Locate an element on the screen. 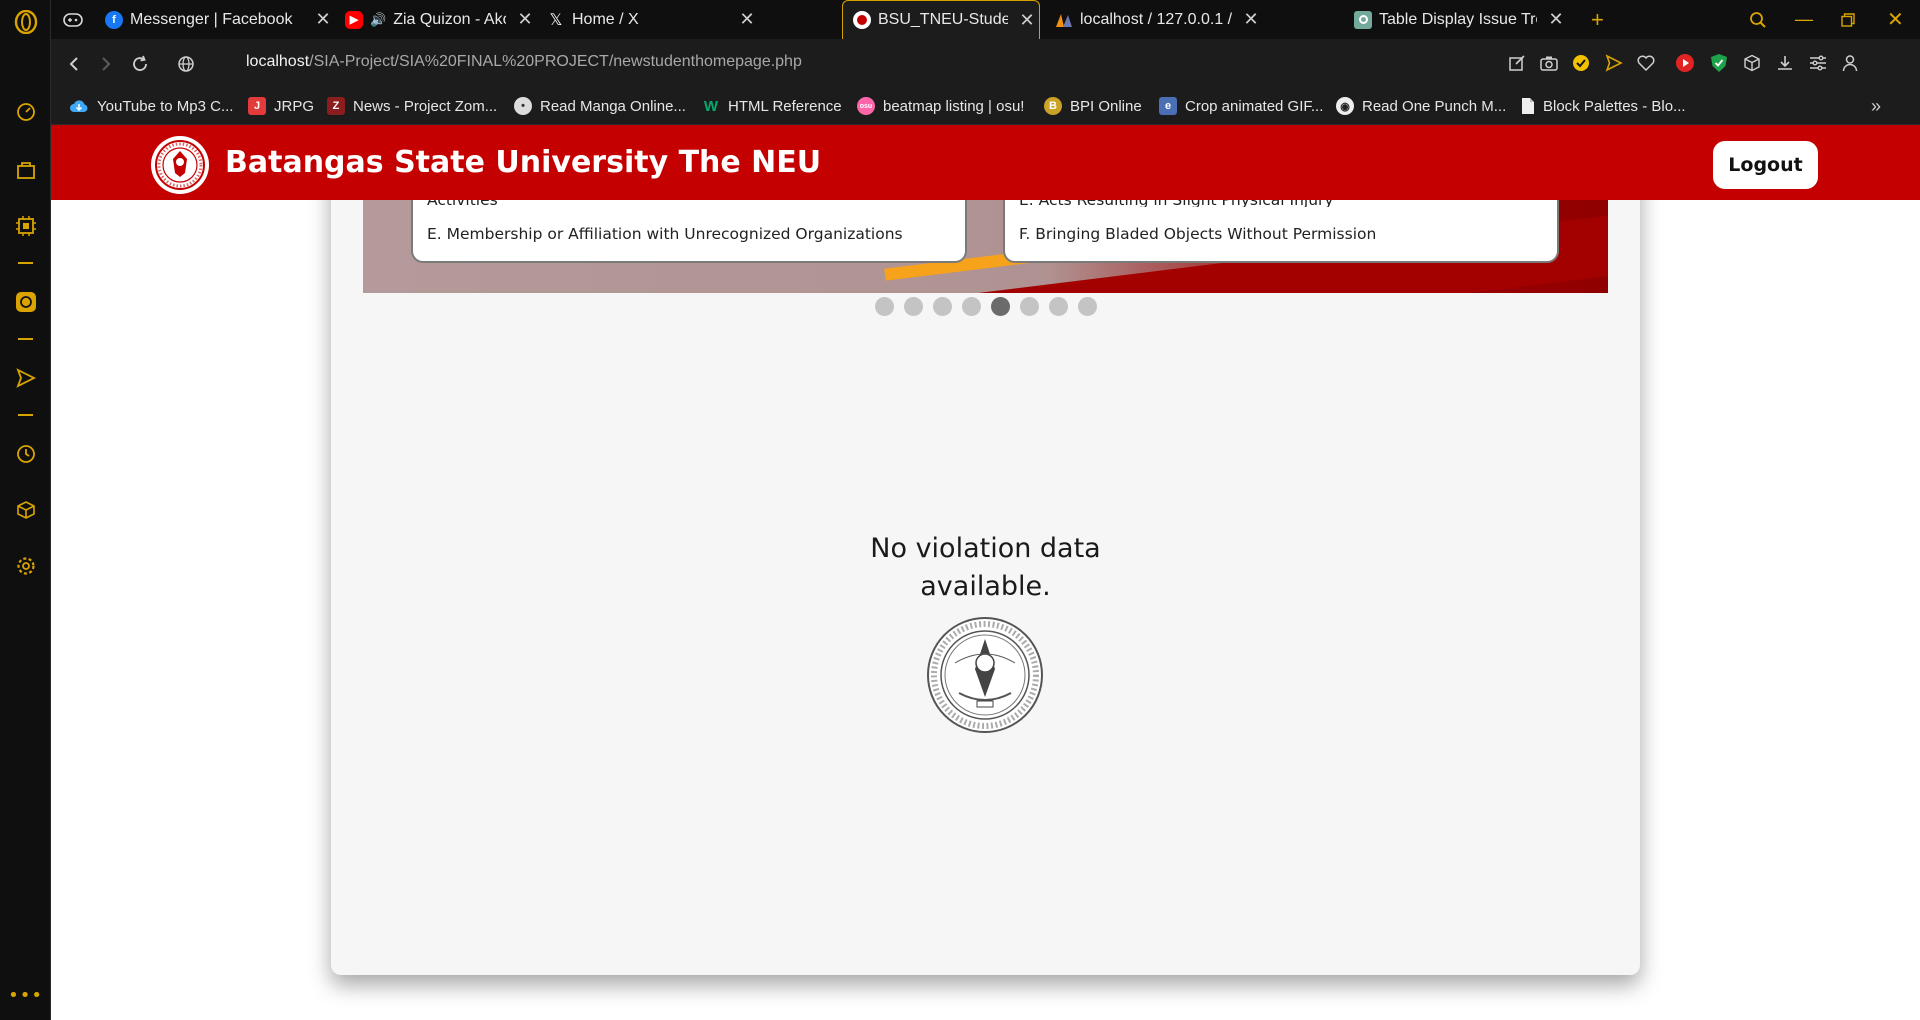 This screenshot has height=1020, width=1920. adblock-shield-icon is located at coordinates (1719, 63).